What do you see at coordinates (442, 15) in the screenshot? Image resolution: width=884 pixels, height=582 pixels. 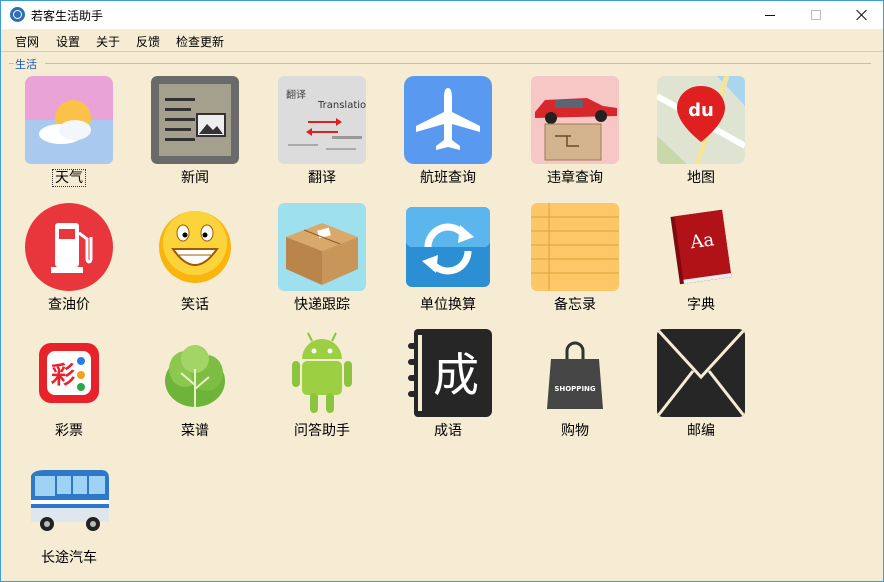 I see `title-bar: 若客生活助手` at bounding box center [442, 15].